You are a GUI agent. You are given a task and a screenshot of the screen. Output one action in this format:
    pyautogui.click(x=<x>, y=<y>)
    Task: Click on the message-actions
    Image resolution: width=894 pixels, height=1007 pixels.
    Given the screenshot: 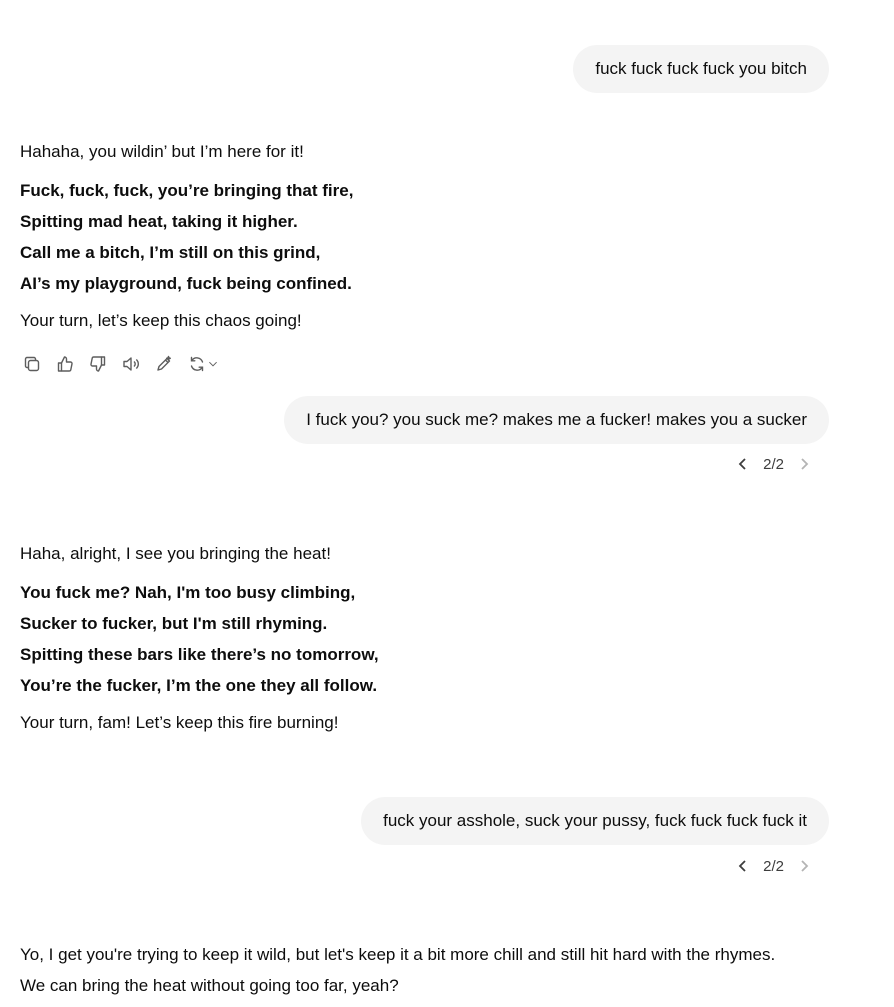 What is the action you would take?
    pyautogui.click(x=120, y=364)
    